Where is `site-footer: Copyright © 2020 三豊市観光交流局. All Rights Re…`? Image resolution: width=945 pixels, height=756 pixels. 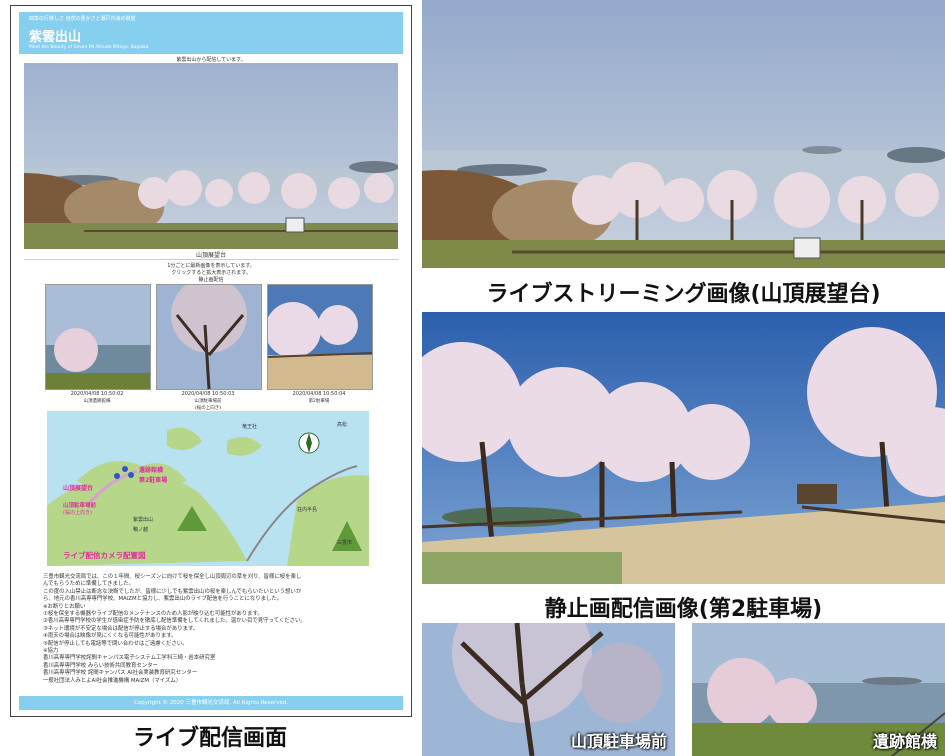
site-footer: Copyright © 2020 三豊市観光交流局. All Rights Re… is located at coordinates (211, 703).